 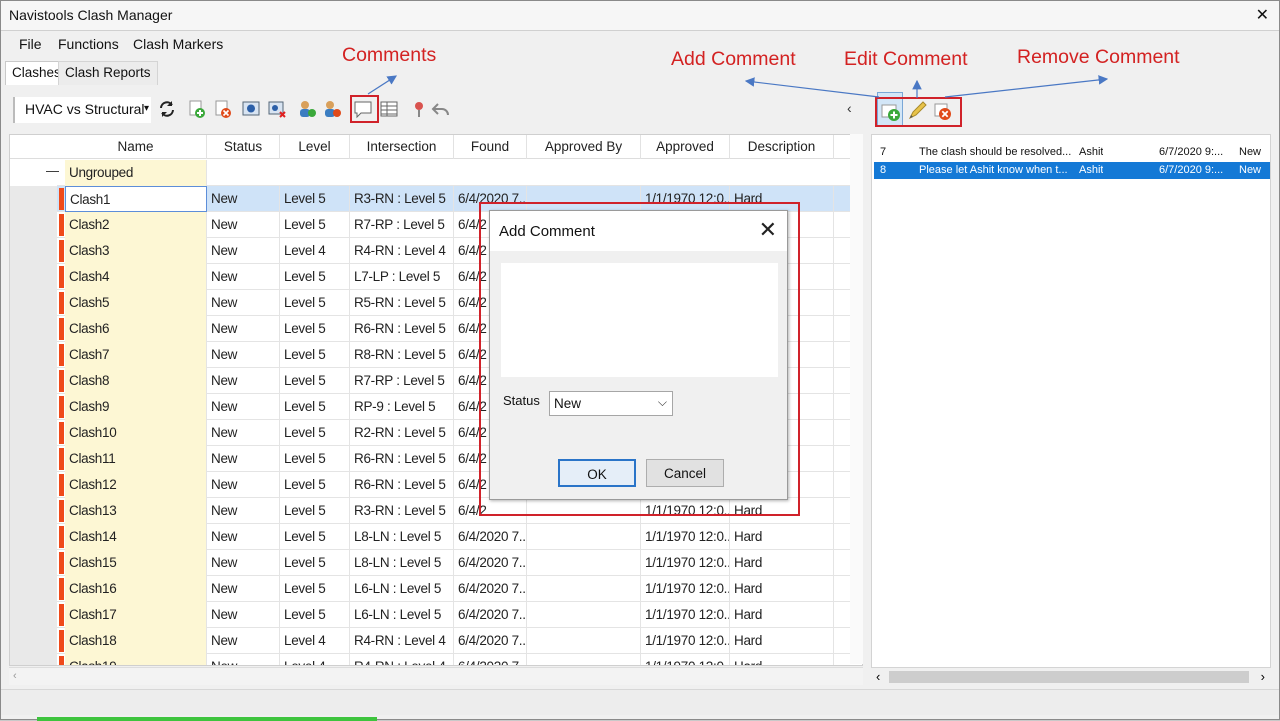 What do you see at coordinates (490, 147) in the screenshot?
I see `col-found: Found` at bounding box center [490, 147].